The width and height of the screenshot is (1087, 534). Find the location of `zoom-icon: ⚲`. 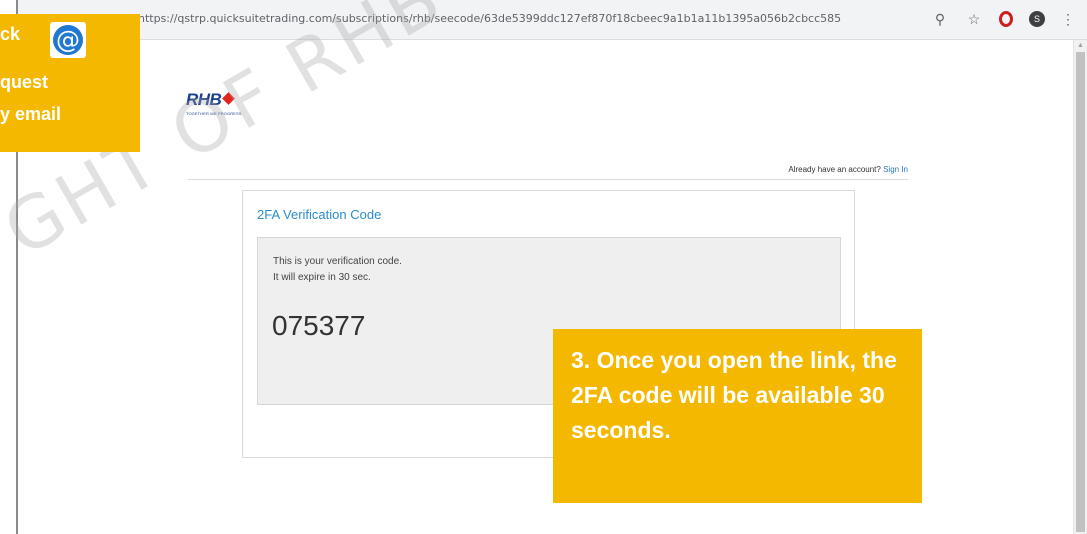

zoom-icon: ⚲ is located at coordinates (940, 19).